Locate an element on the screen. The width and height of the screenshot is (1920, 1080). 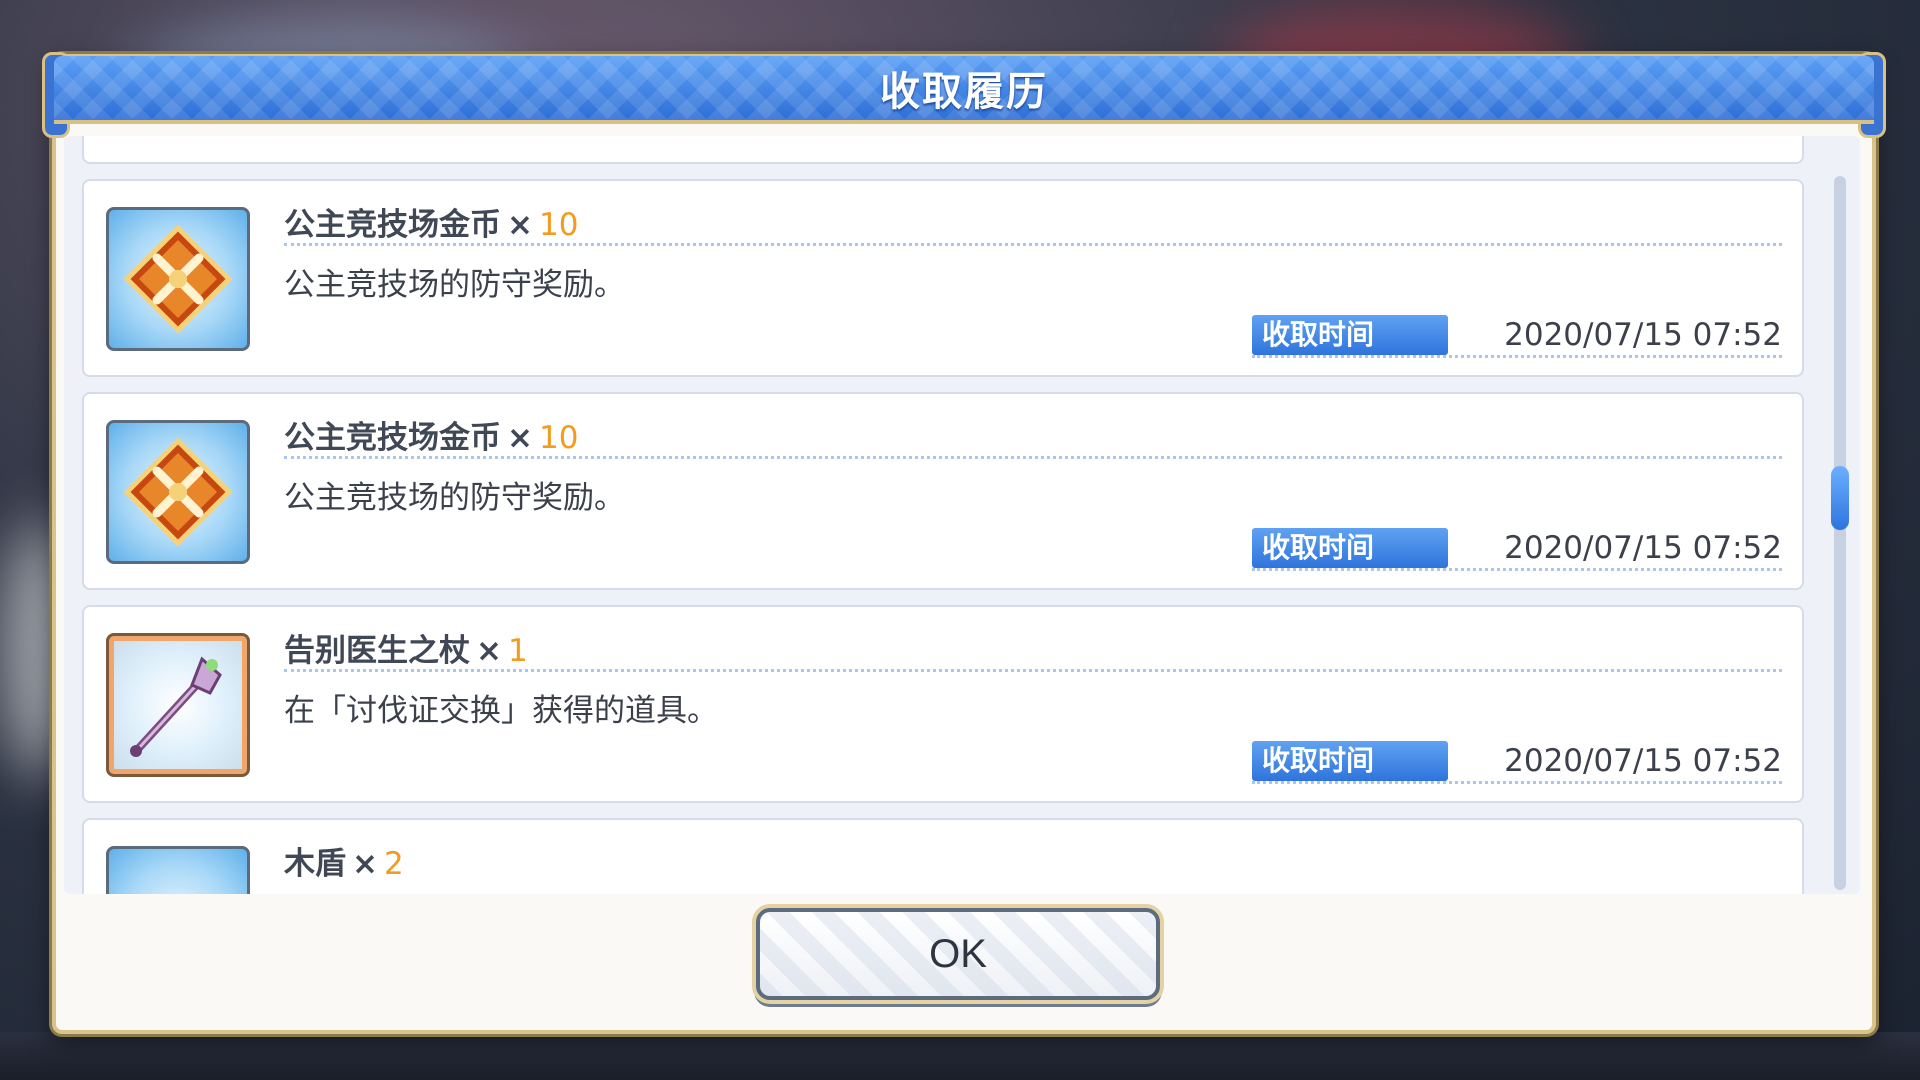
item-quantity: 2 is located at coordinates (393, 864).